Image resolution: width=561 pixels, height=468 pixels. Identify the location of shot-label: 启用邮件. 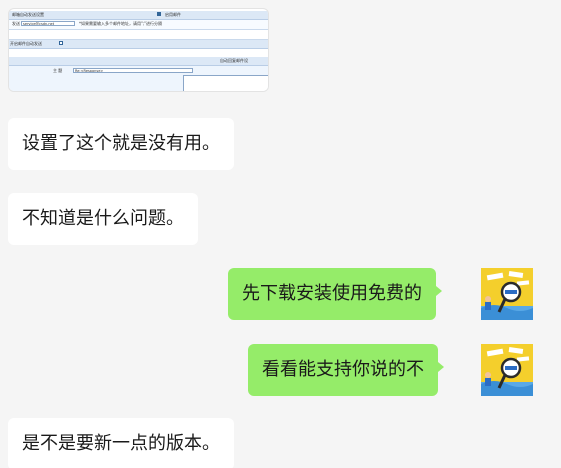
(173, 14).